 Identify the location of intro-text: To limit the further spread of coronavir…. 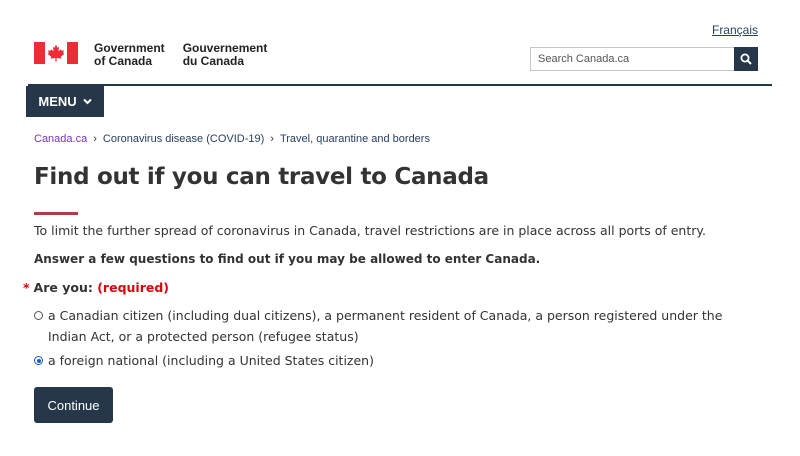
(370, 230).